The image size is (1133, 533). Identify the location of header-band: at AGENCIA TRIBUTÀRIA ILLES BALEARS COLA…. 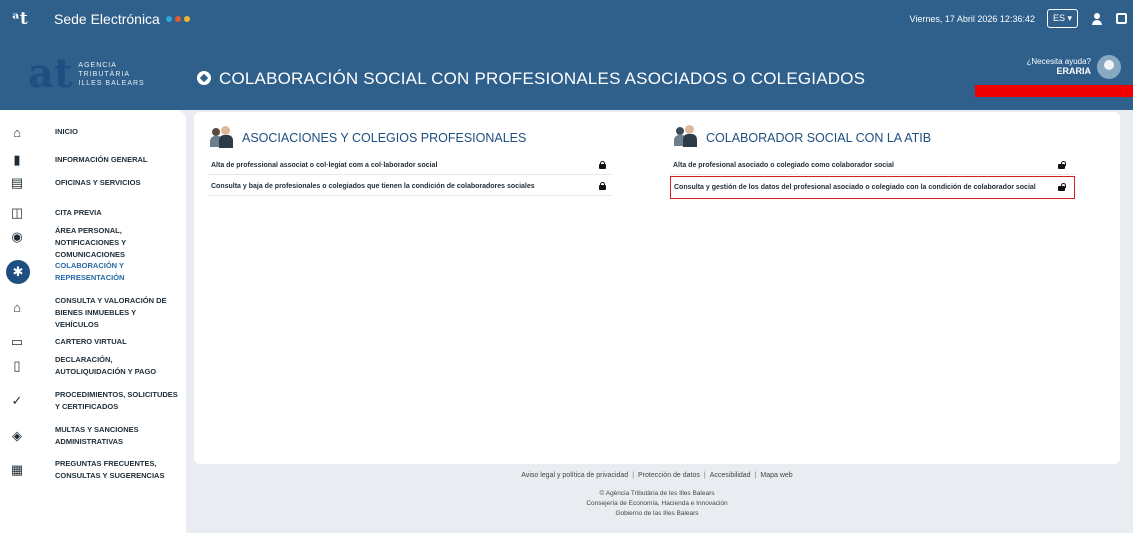
(566, 73).